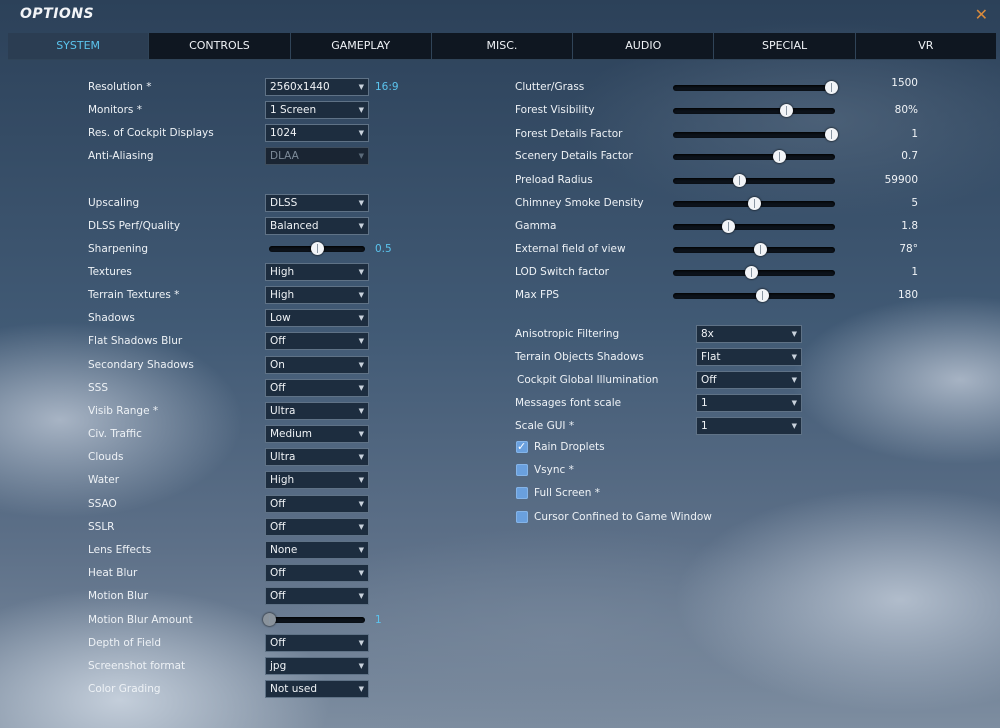 This screenshot has height=728, width=1000. Describe the element at coordinates (754, 110) in the screenshot. I see `slider-forest-visibility` at that location.